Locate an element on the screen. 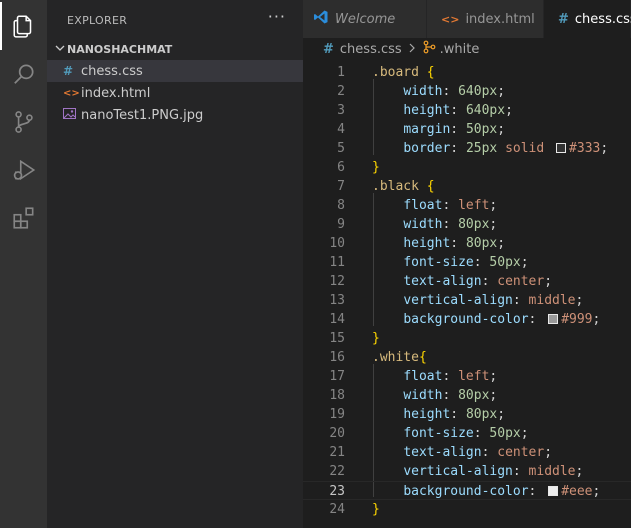 The image size is (631, 528). image-file-icon is located at coordinates (72, 115).